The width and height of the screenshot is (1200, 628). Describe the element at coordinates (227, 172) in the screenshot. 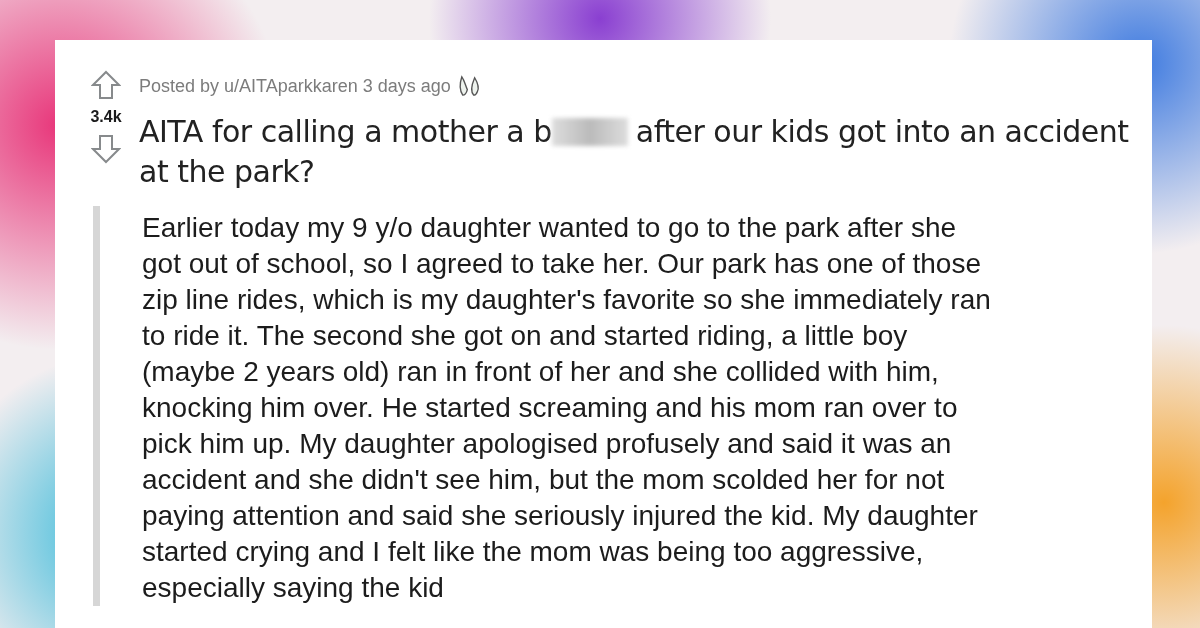

I see `post-title: at the park?` at that location.